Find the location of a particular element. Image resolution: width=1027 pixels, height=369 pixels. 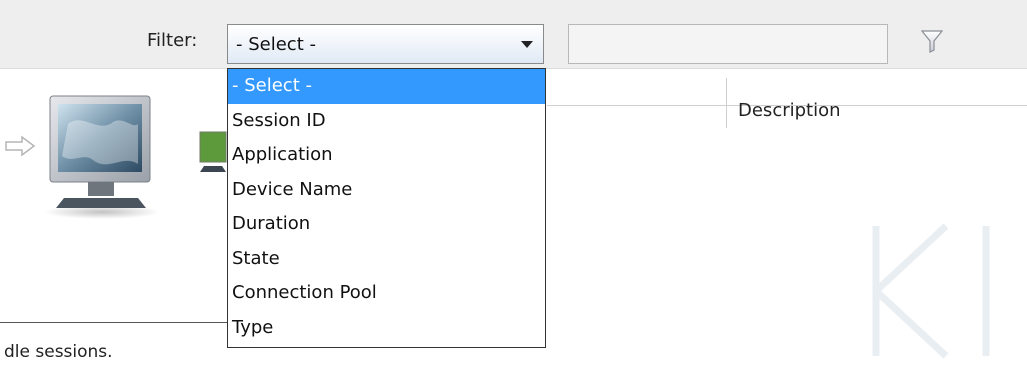

dropdown-option: Device Name is located at coordinates (386, 190).